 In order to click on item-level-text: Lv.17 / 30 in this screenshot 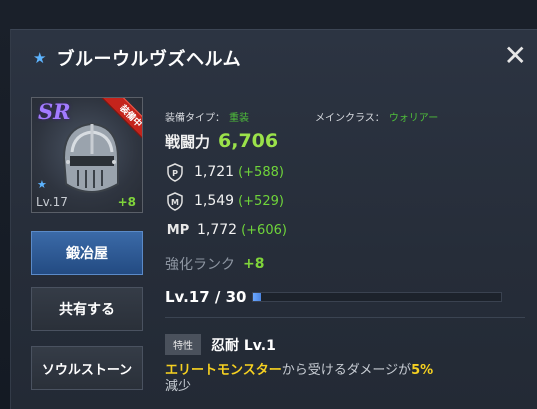, I will do `click(206, 297)`.